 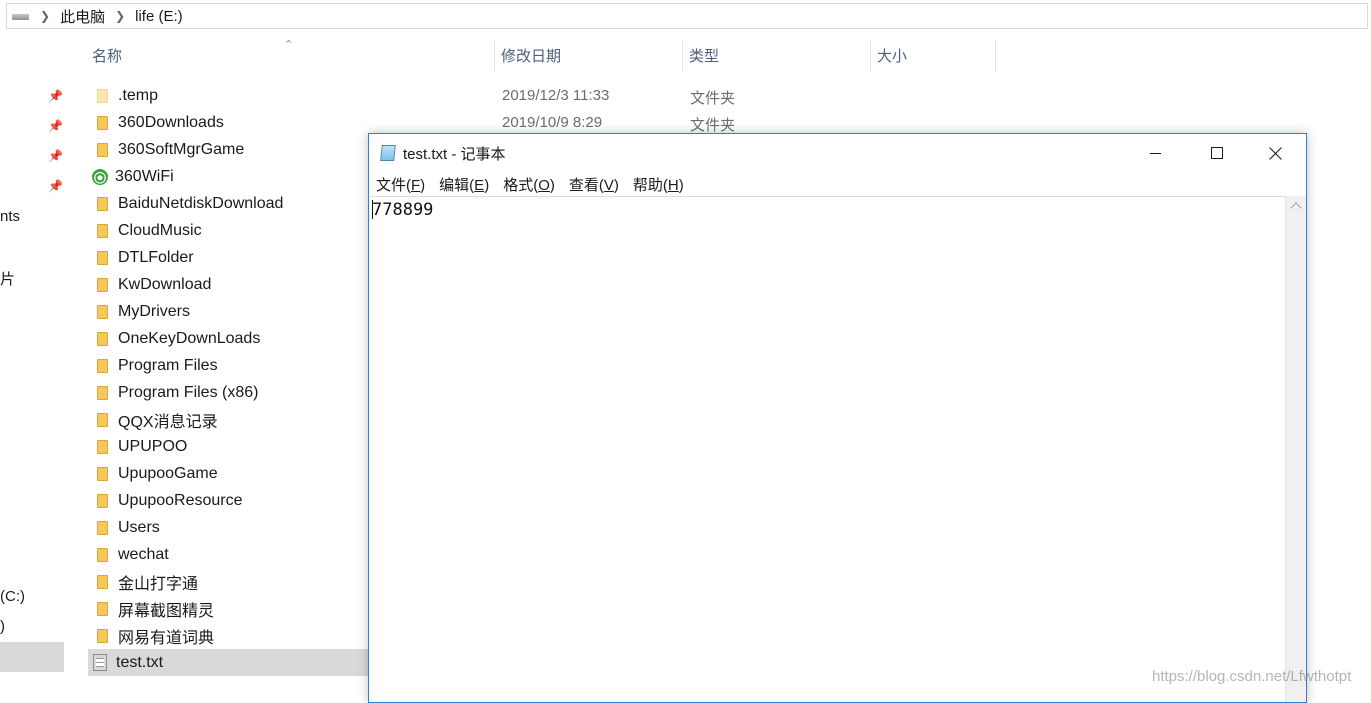 What do you see at coordinates (616, 185) in the screenshot?
I see `menu-view-end: )` at bounding box center [616, 185].